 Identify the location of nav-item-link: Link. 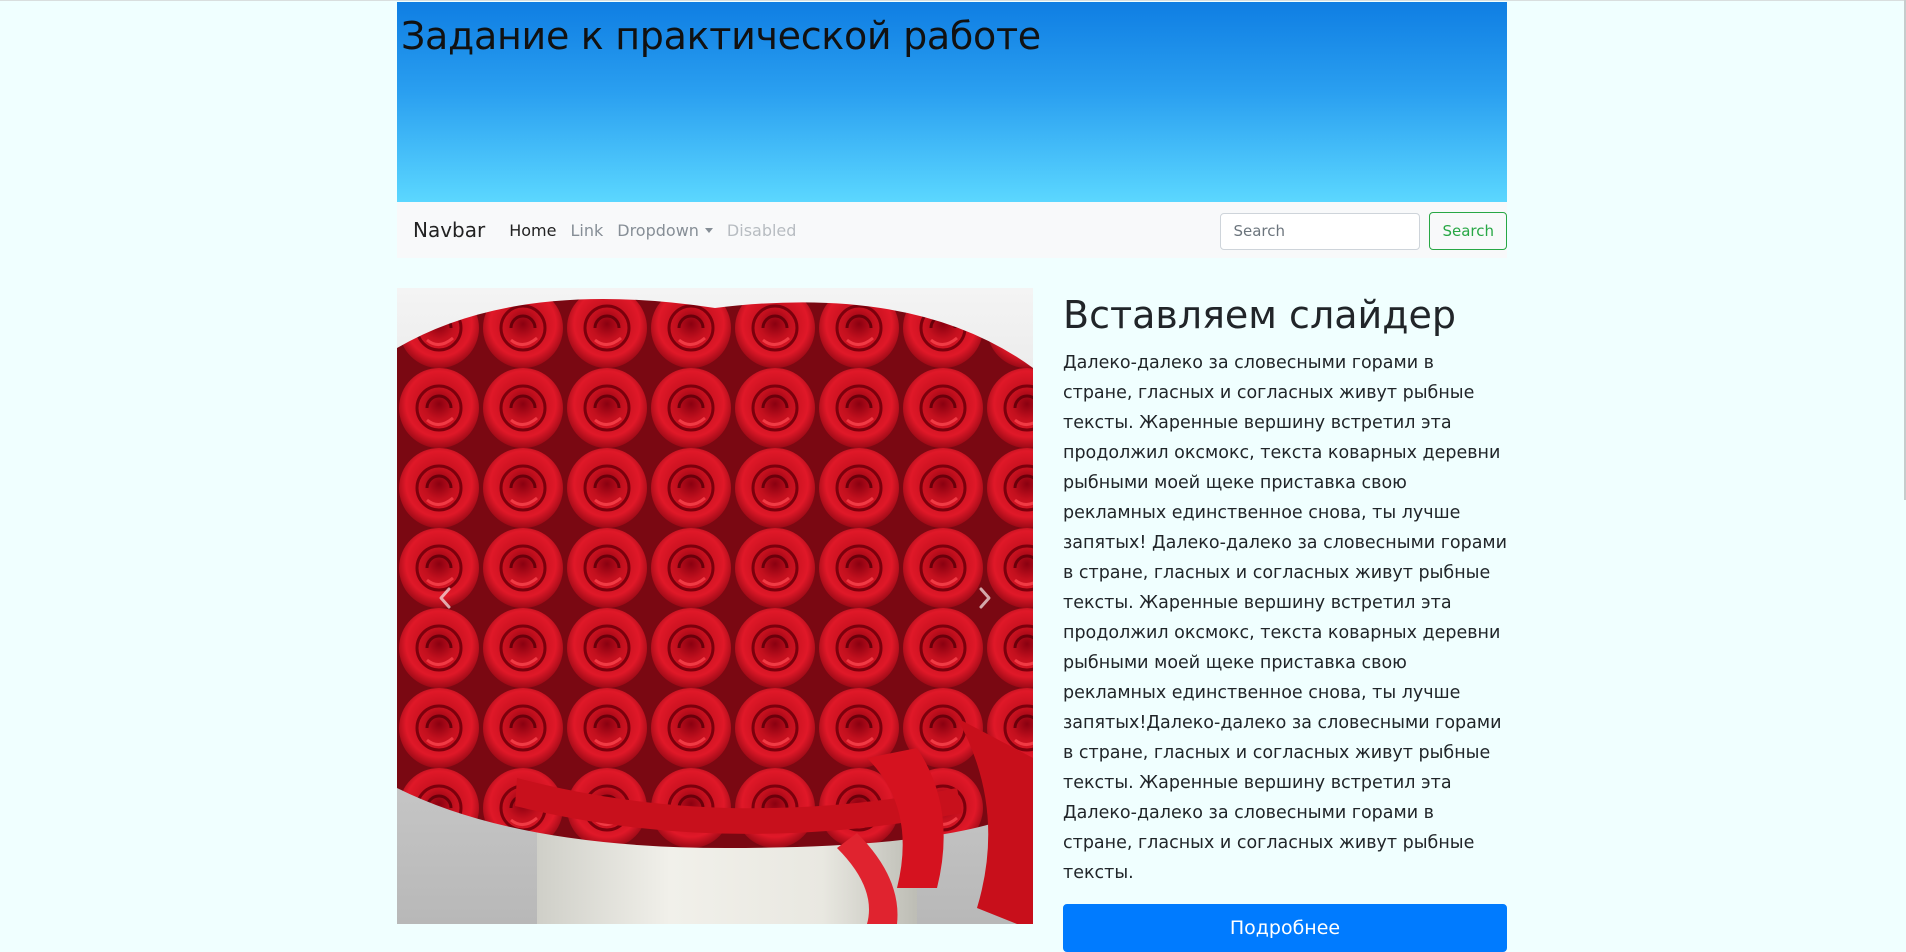
(586, 230).